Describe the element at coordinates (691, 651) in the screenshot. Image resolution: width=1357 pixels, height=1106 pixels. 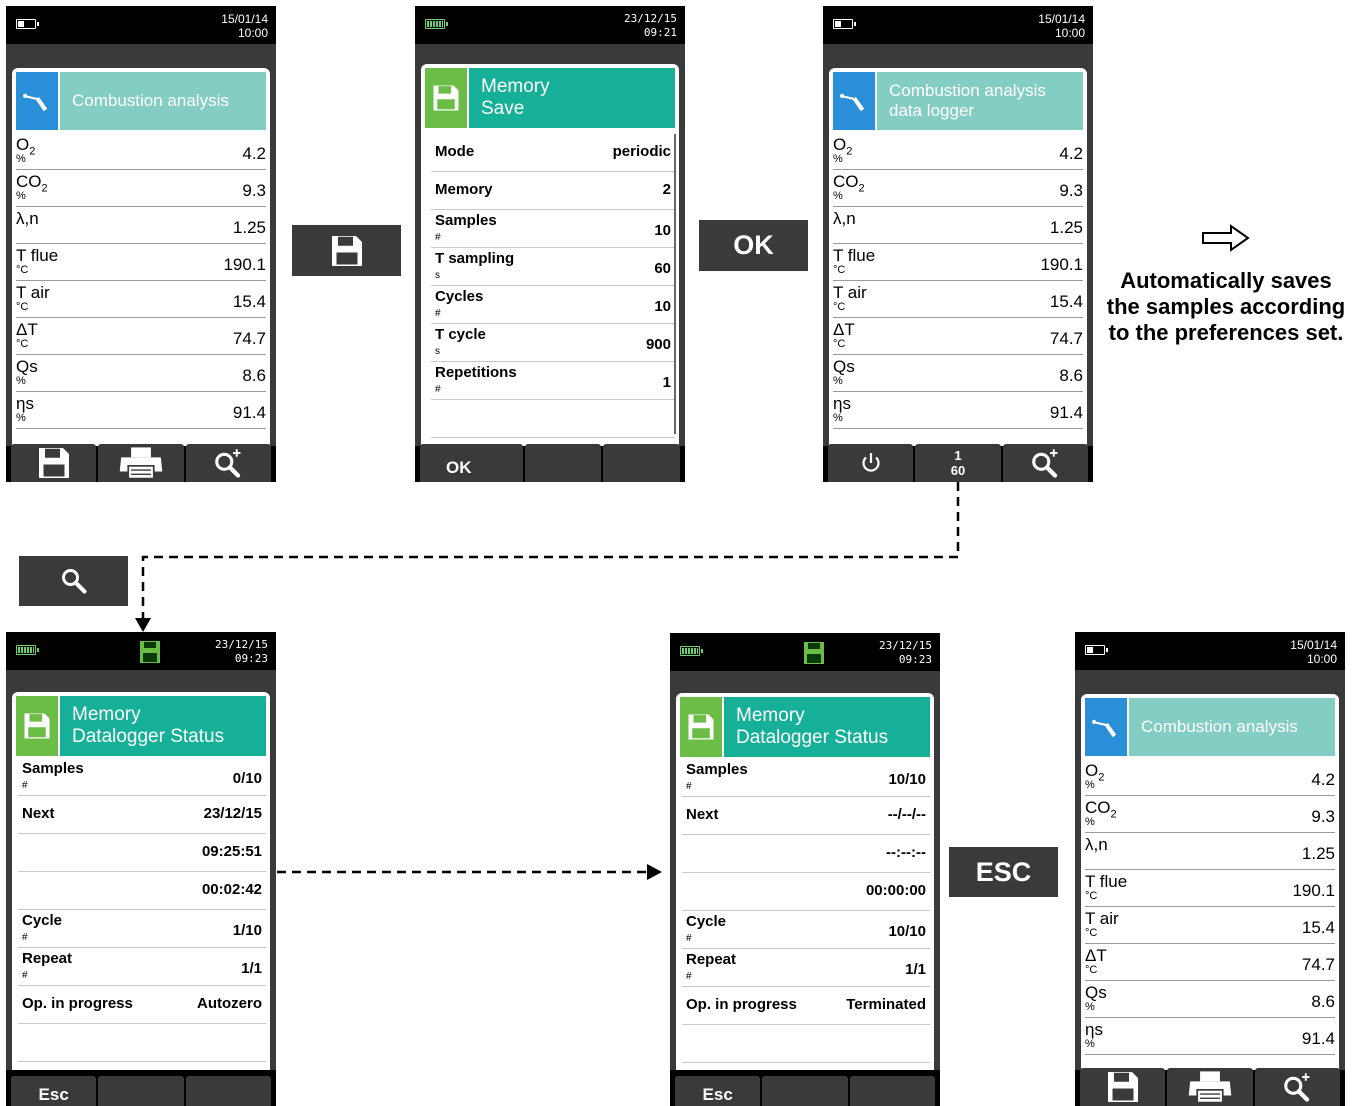
I see `battery-icon` at that location.